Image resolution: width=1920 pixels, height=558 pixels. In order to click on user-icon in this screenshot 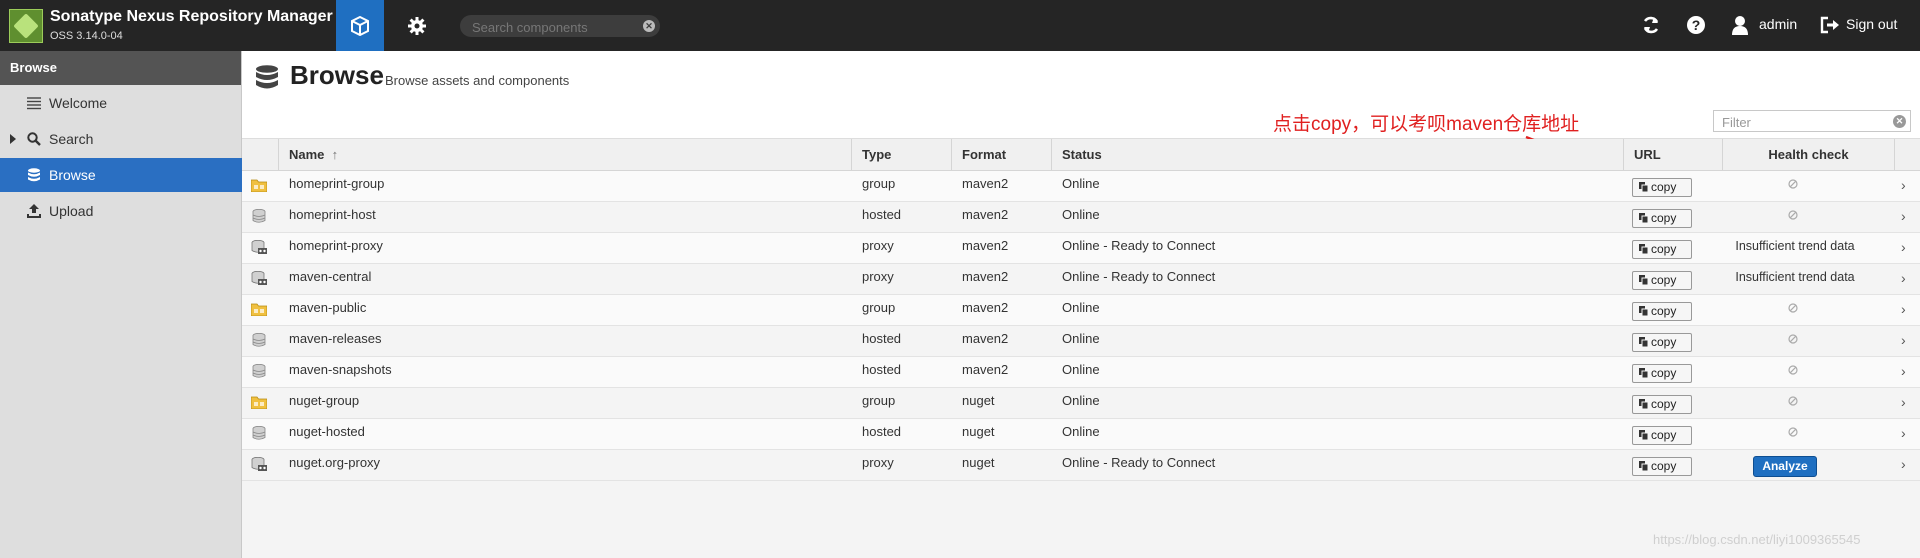, I will do `click(1740, 25)`.